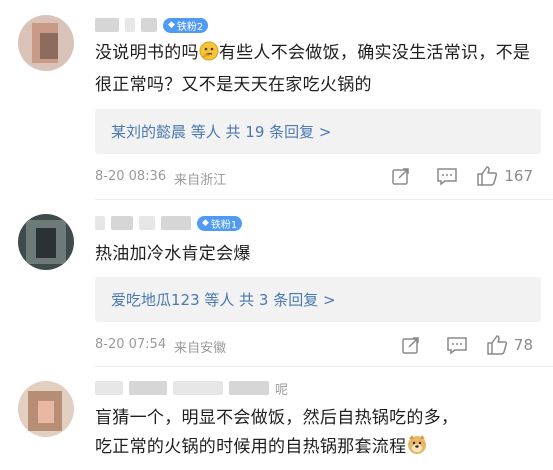 This screenshot has height=470, width=553. I want to click on thinking-emoji-icon, so click(209, 56).